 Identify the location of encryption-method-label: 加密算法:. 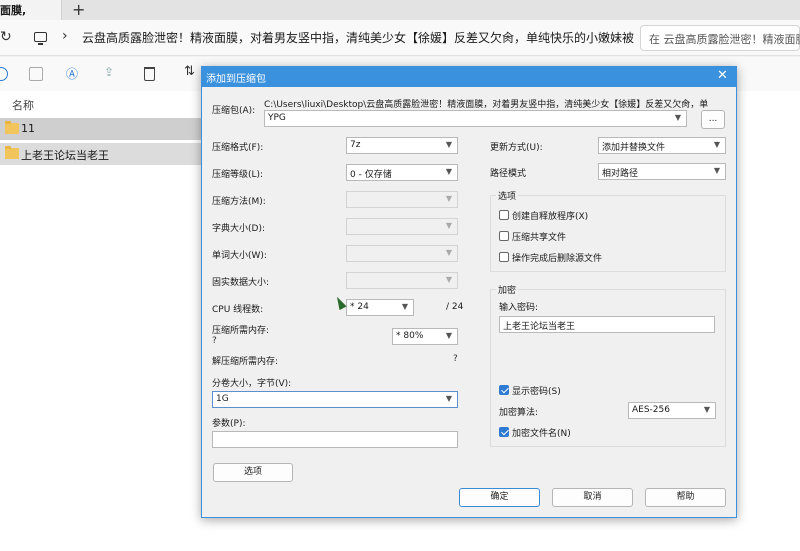
(519, 413).